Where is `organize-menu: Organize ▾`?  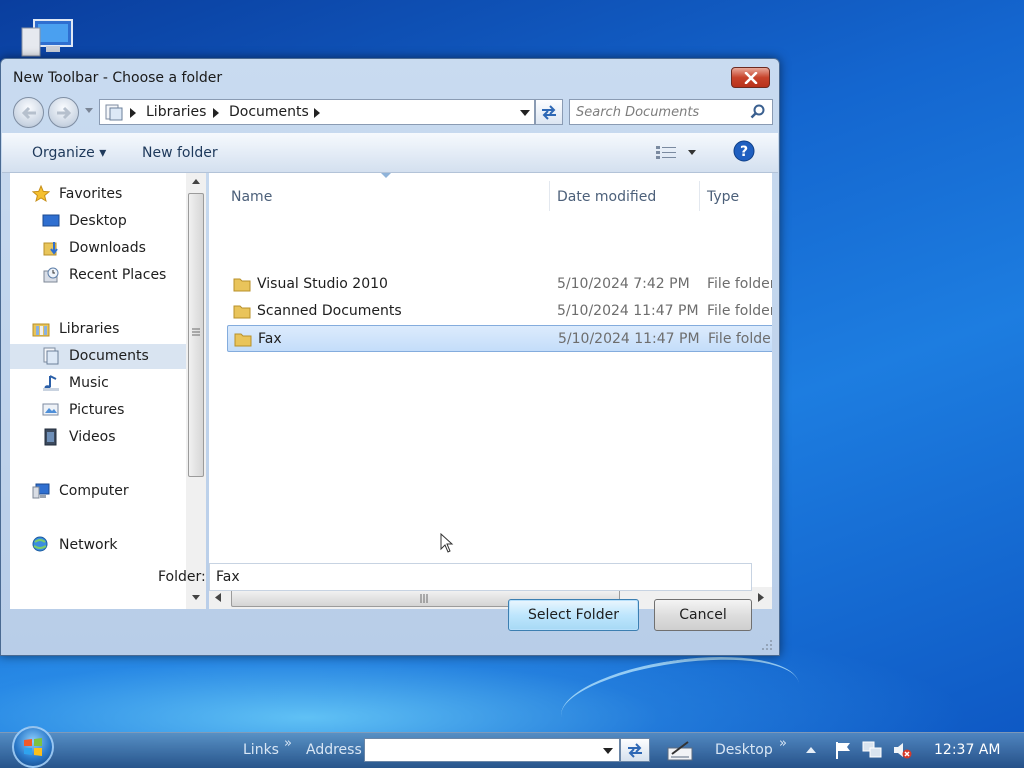
organize-menu: Organize ▾ is located at coordinates (69, 153).